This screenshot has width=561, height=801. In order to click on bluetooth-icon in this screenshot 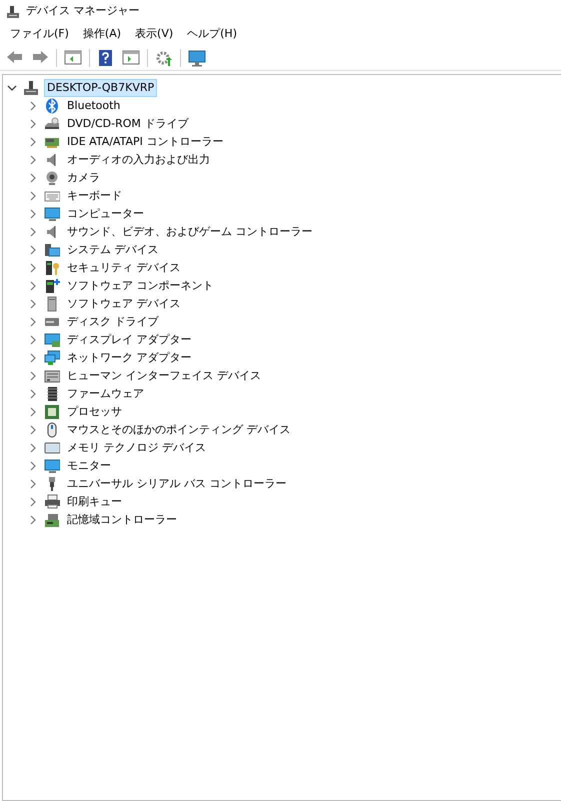, I will do `click(52, 106)`.